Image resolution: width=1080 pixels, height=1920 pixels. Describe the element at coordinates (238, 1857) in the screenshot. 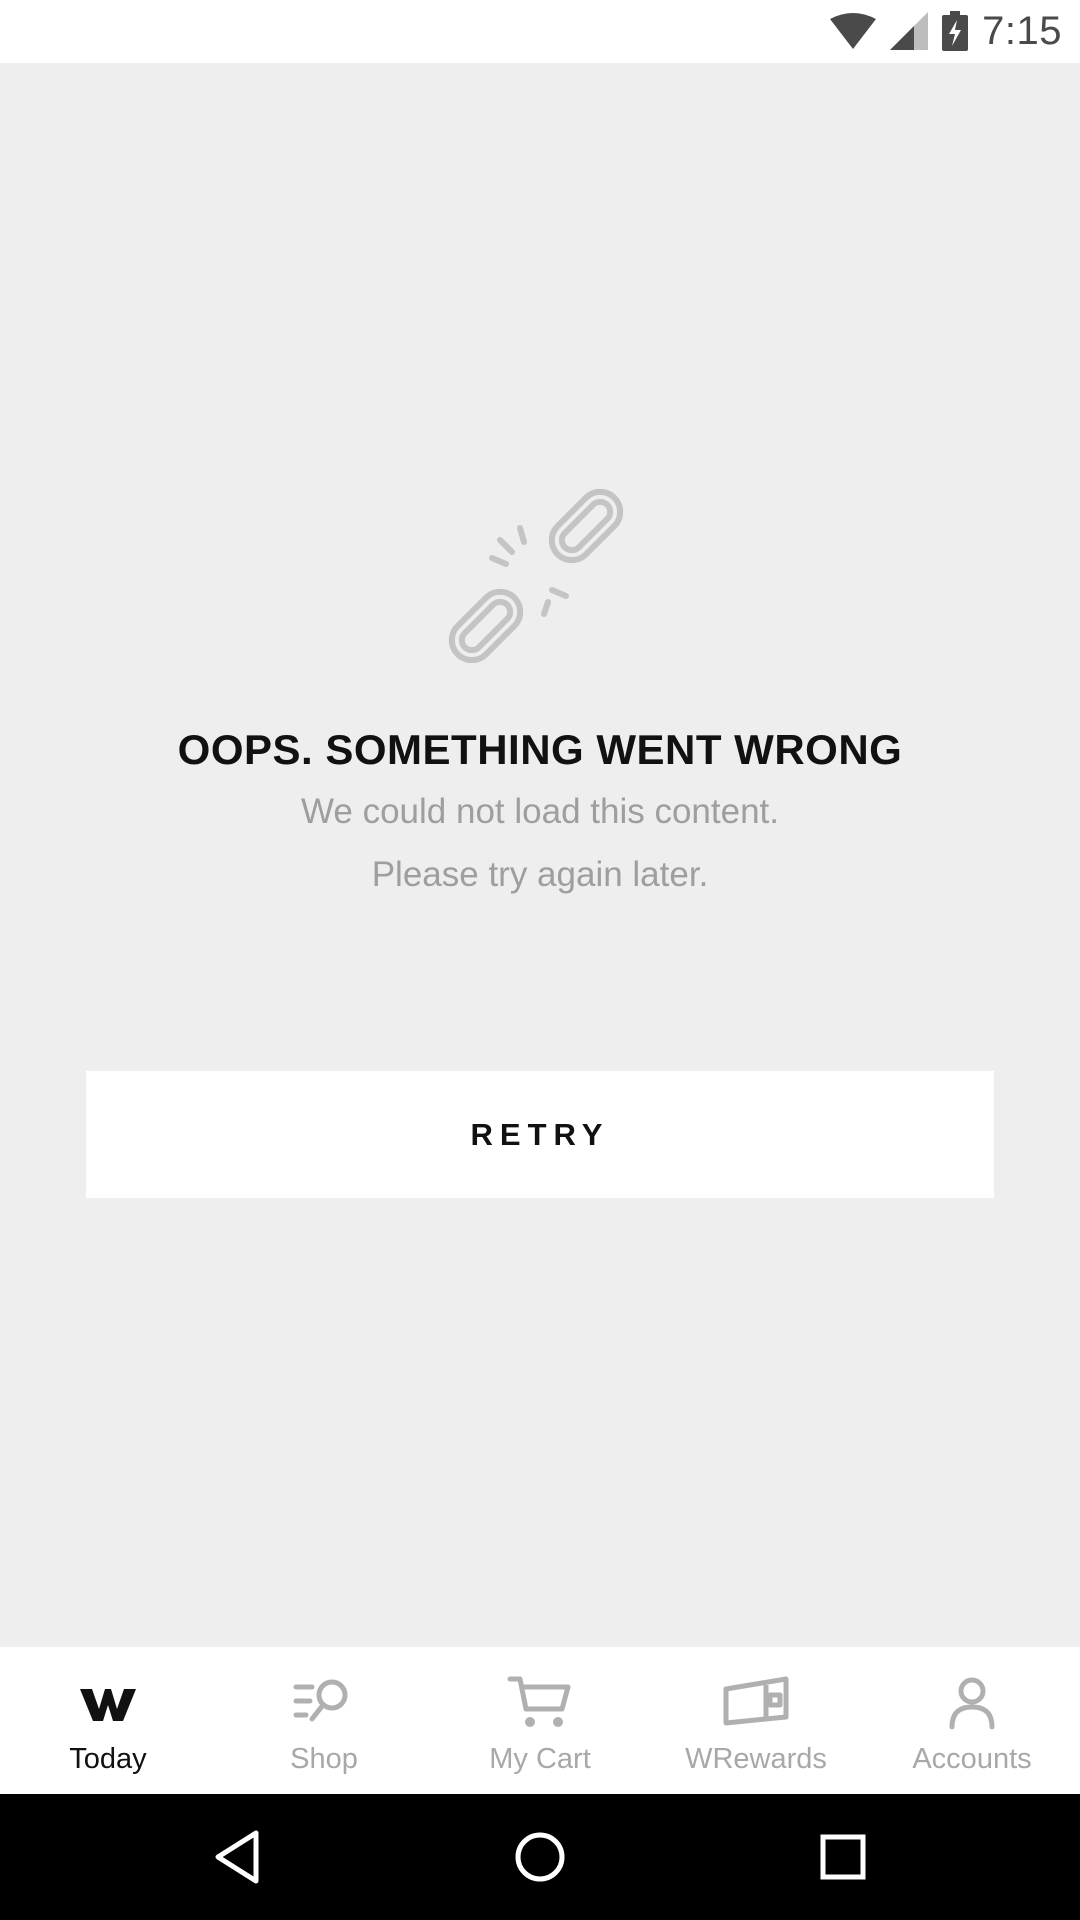

I see `back-icon` at that location.